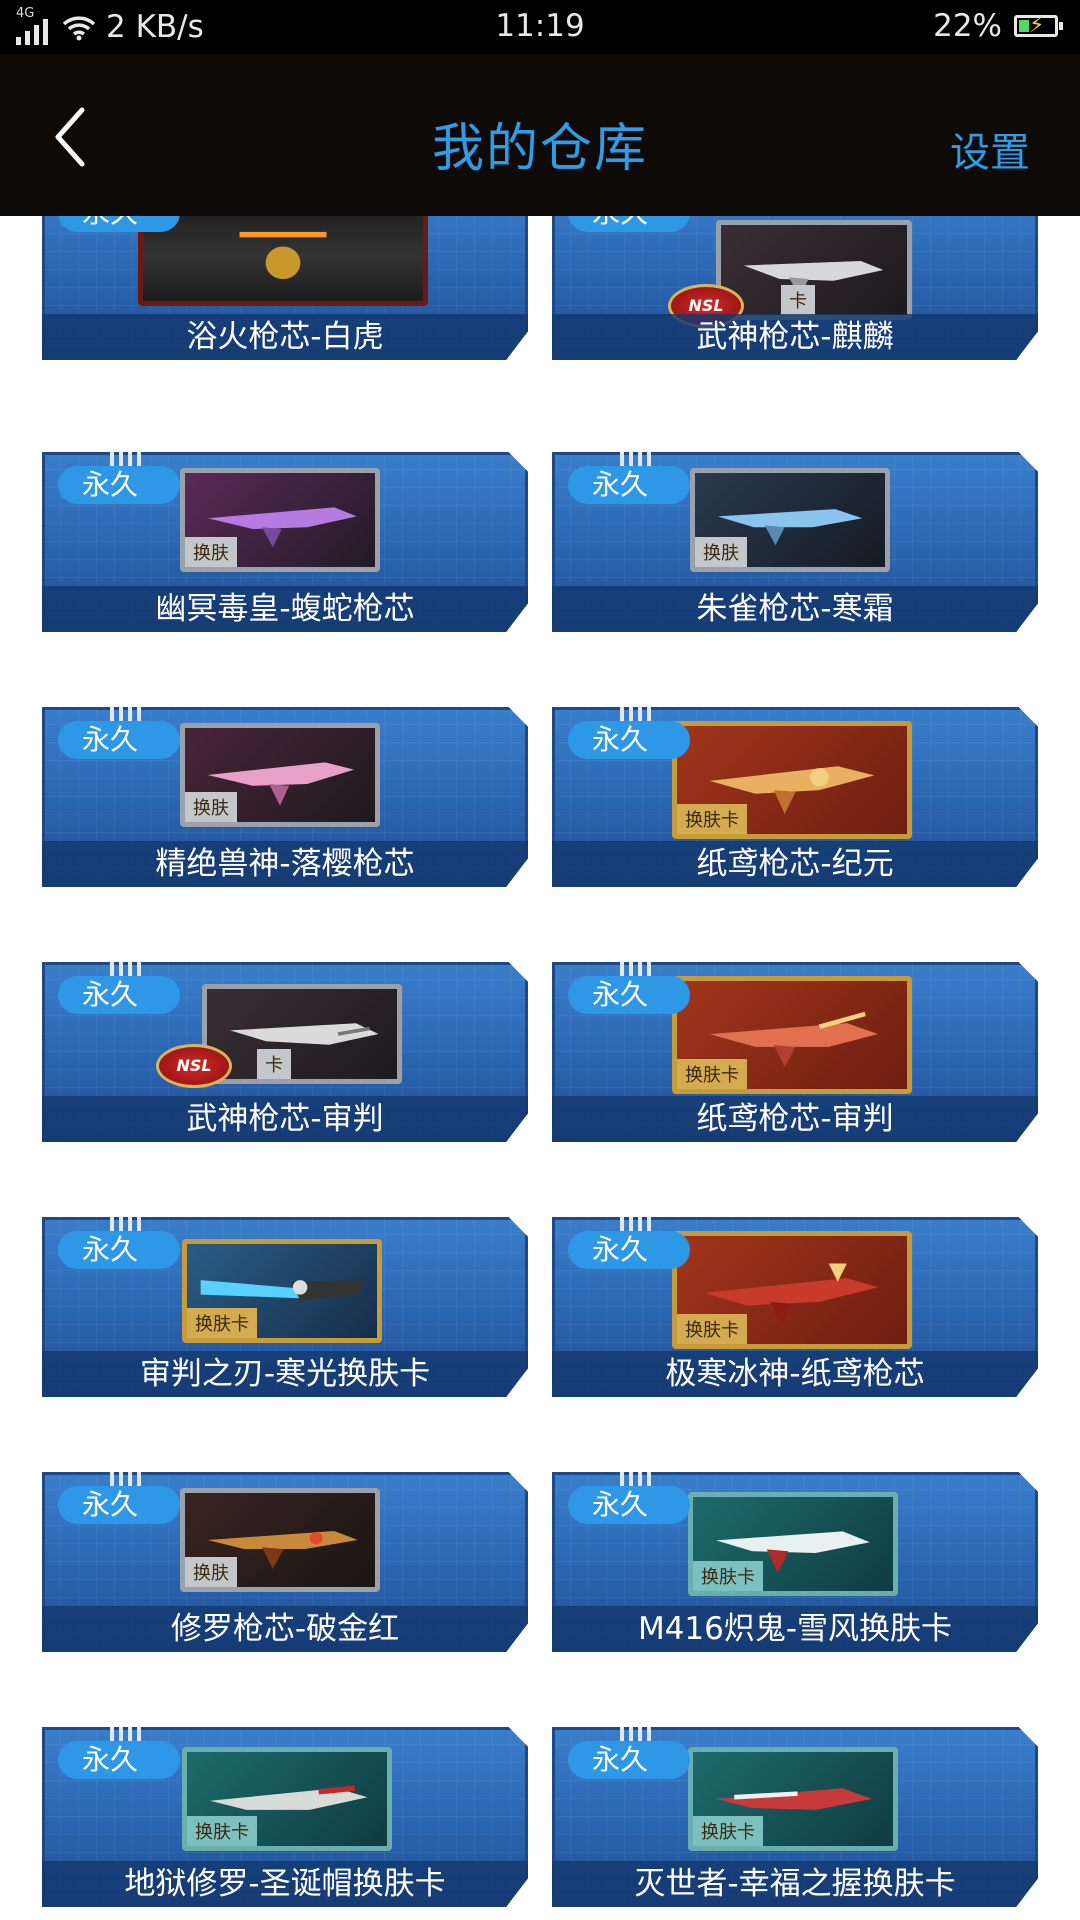 The width and height of the screenshot is (1080, 1920). What do you see at coordinates (990, 149) in the screenshot?
I see `settings-button: 设置` at bounding box center [990, 149].